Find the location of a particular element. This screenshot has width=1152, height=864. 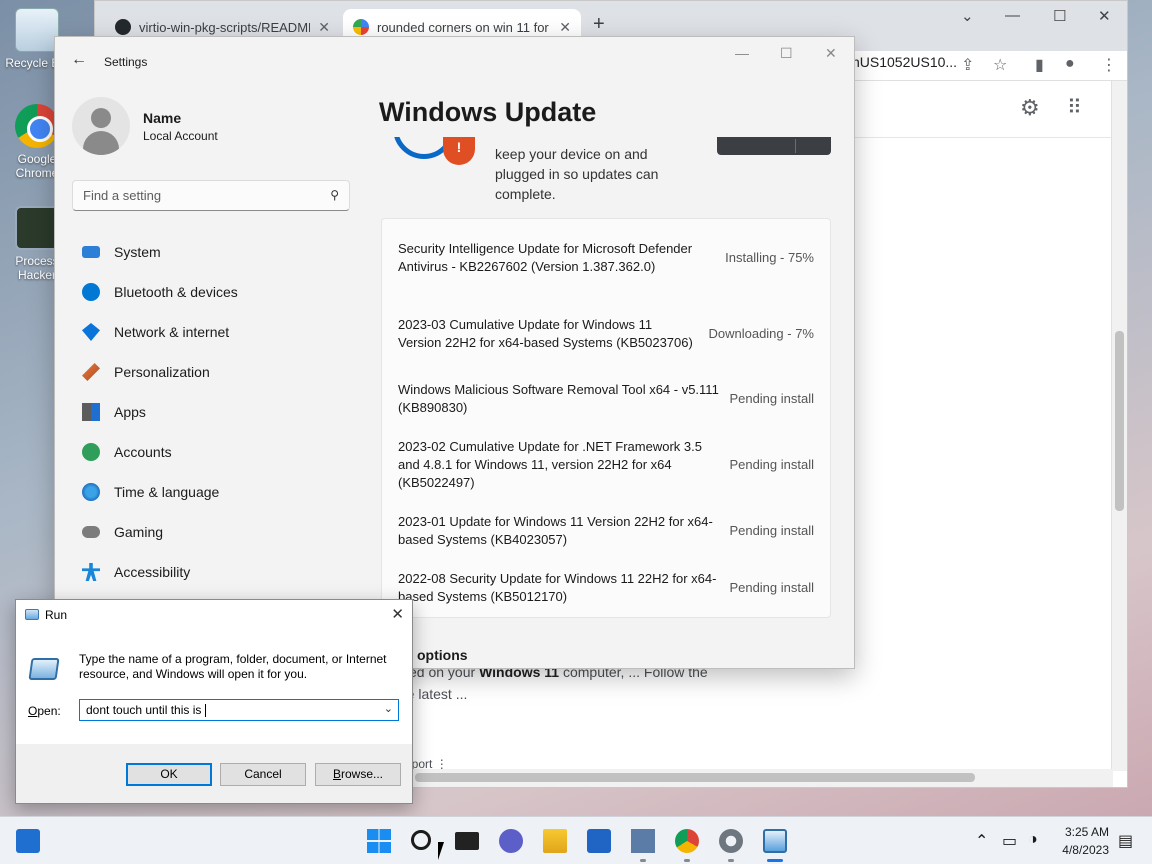

clock-date: 4/8/2023 is located at coordinates (1082, 850).